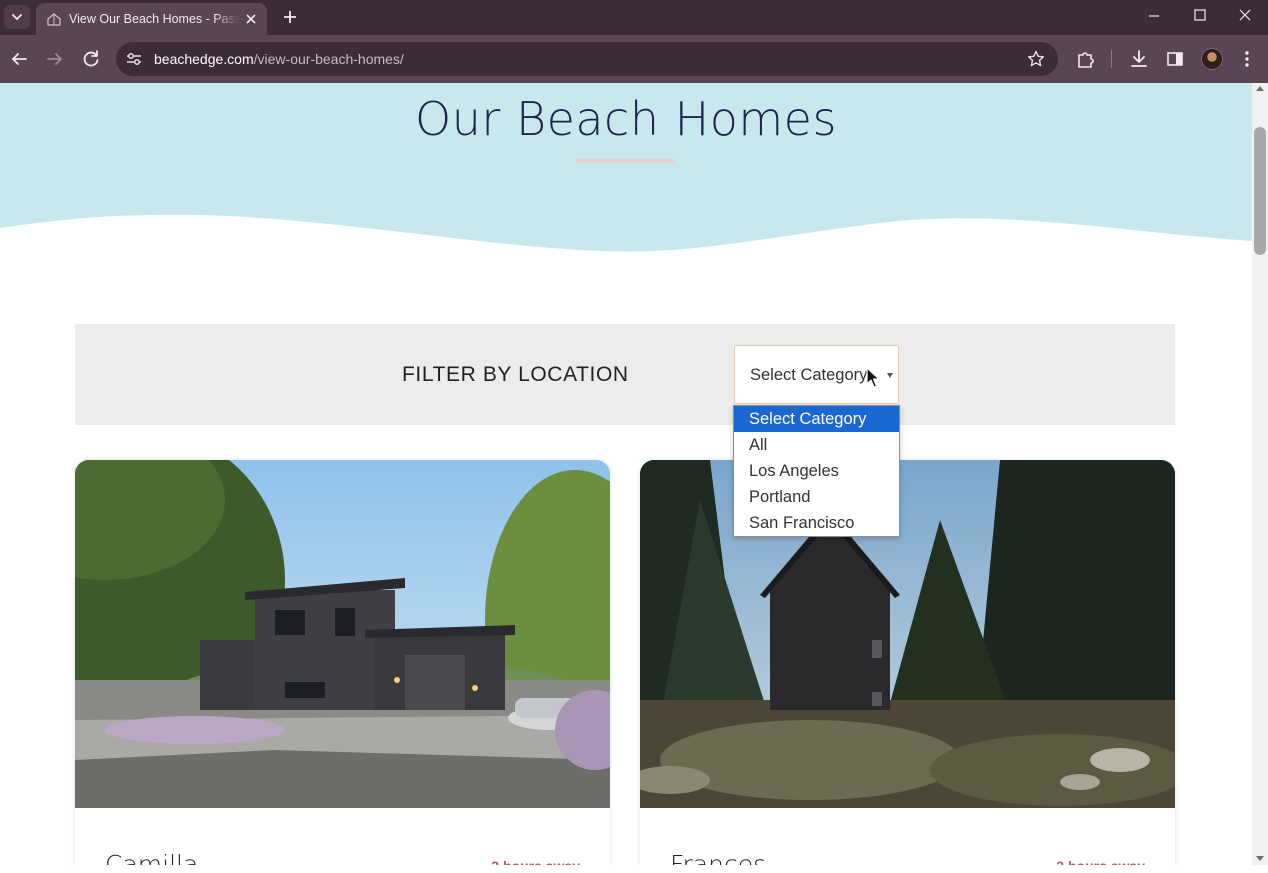 This screenshot has height=873, width=1268. What do you see at coordinates (134, 59) in the screenshot?
I see `tune-icon` at bounding box center [134, 59].